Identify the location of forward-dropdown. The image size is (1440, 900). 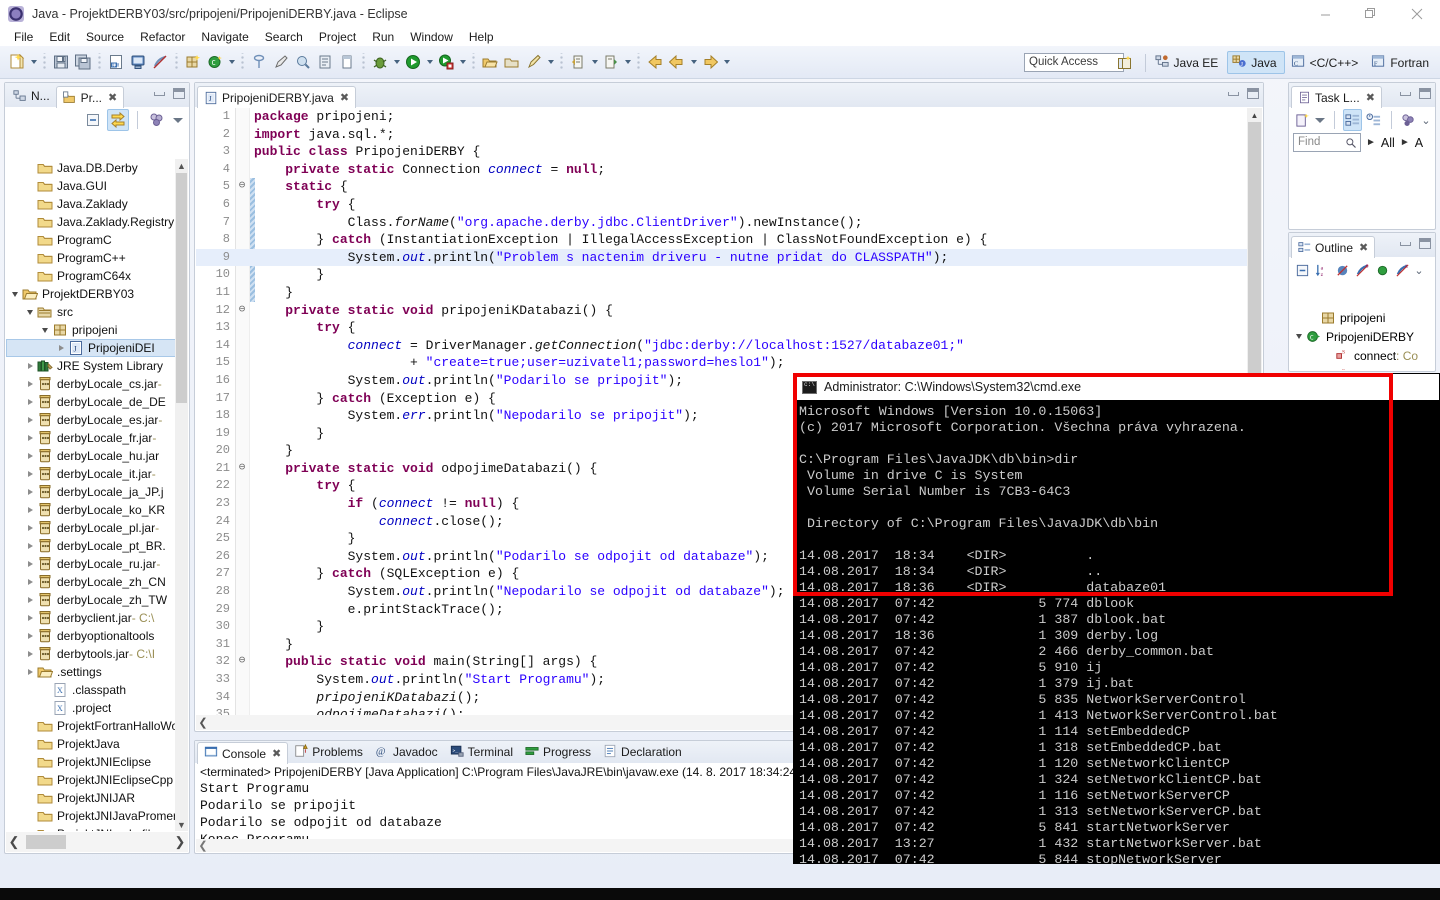
(726, 62).